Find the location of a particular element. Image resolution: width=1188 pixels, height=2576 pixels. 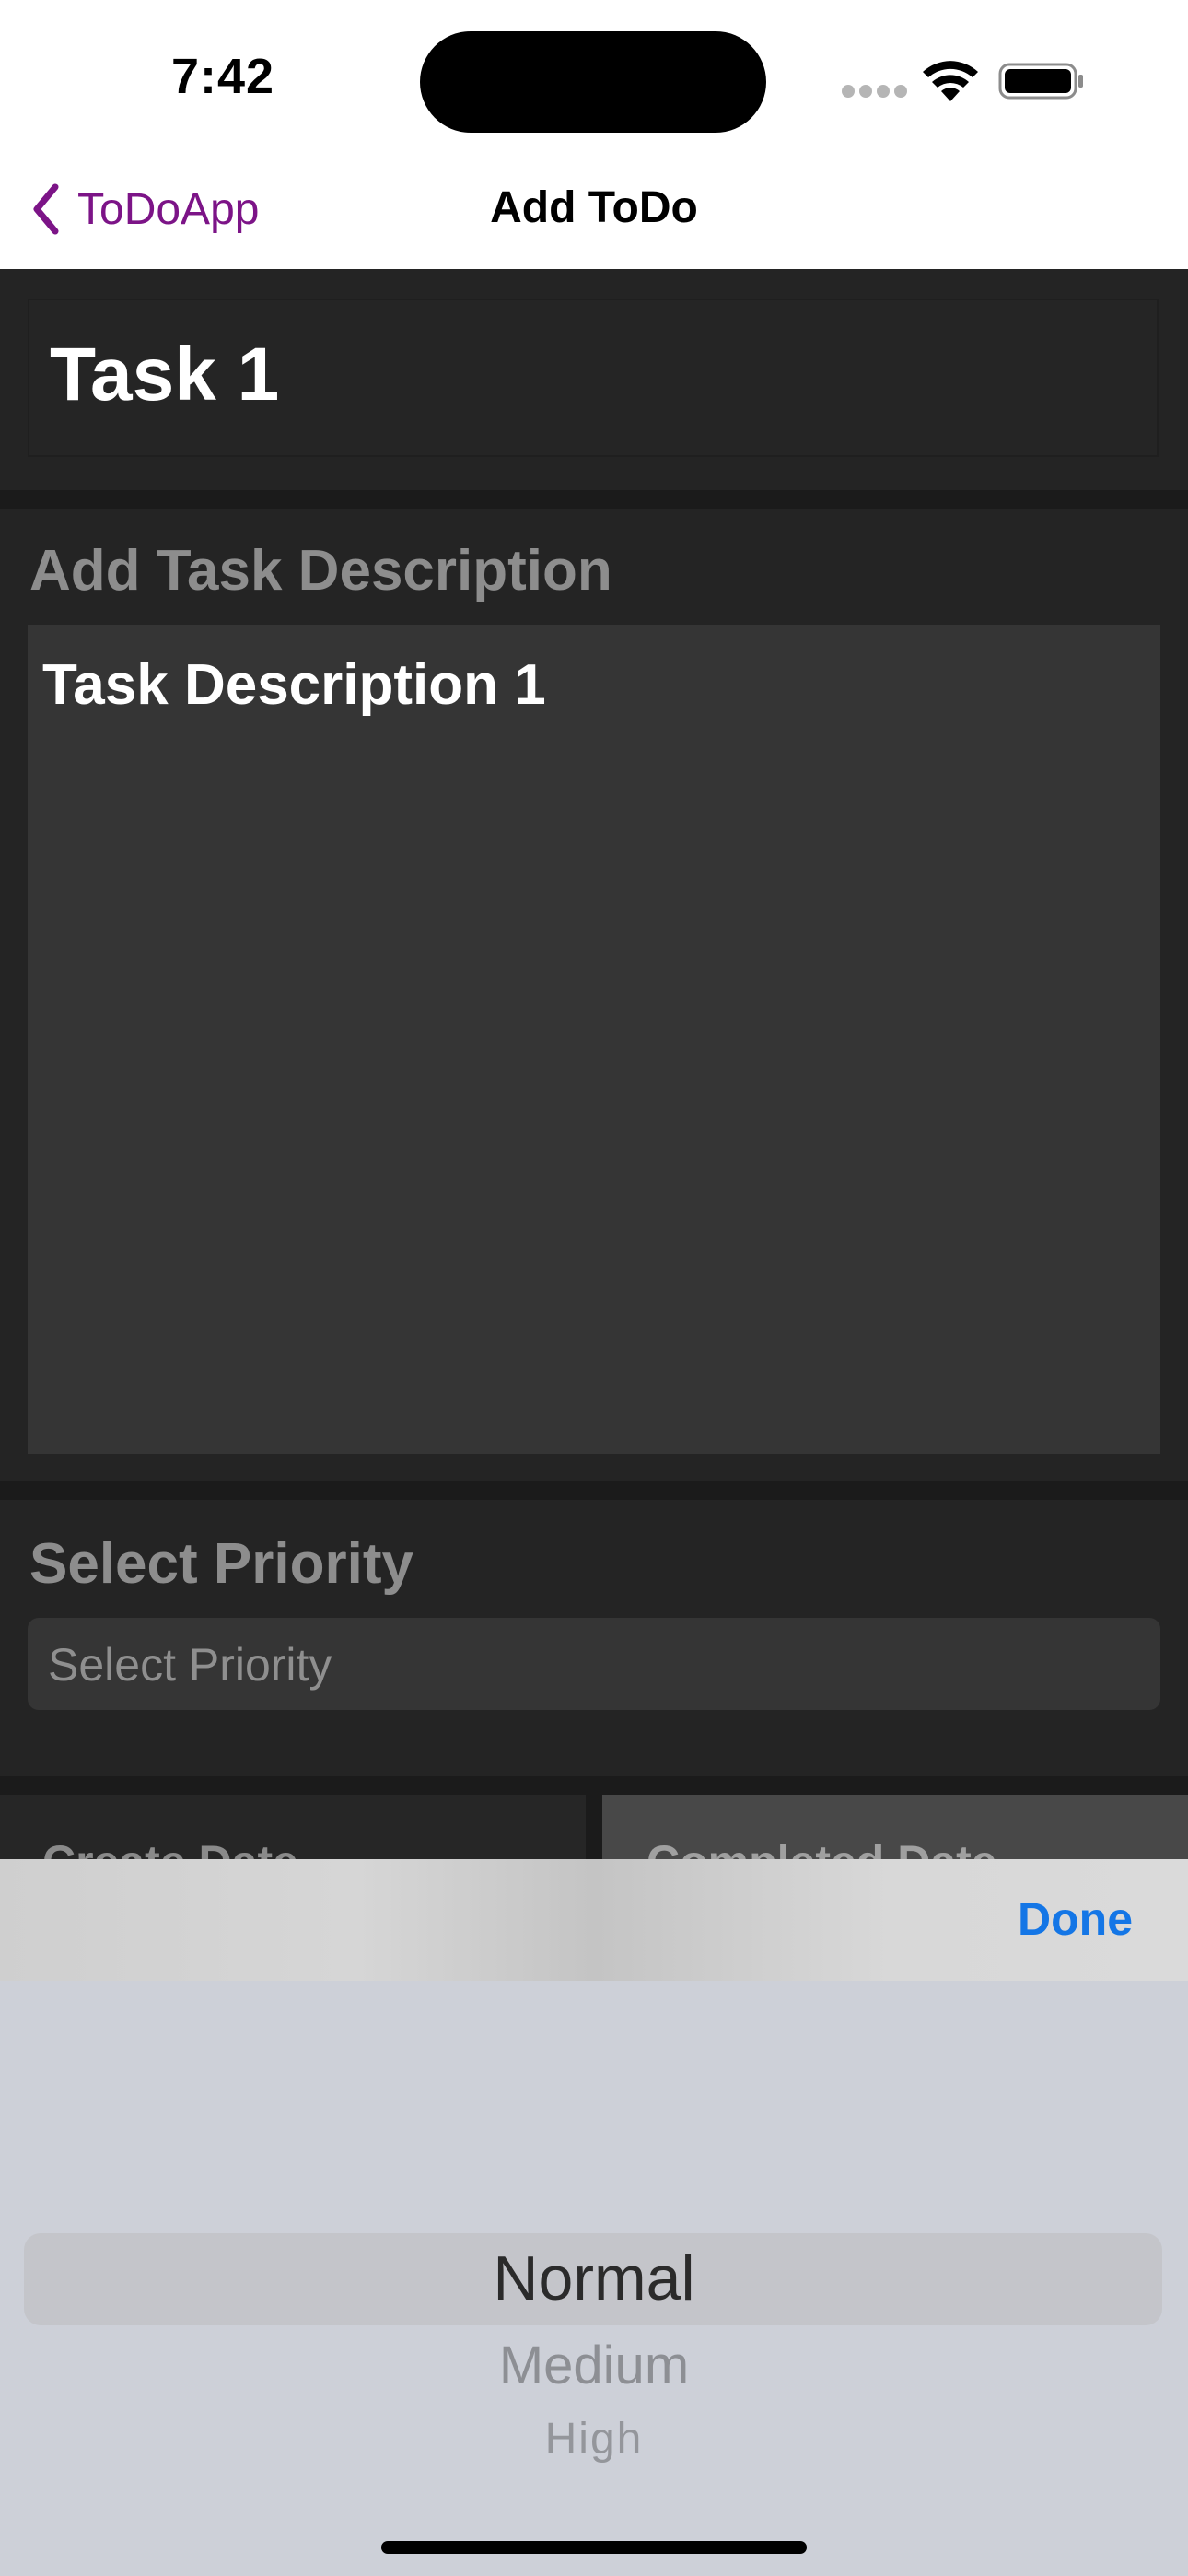

task-title-input: Task 1 is located at coordinates (593, 378).